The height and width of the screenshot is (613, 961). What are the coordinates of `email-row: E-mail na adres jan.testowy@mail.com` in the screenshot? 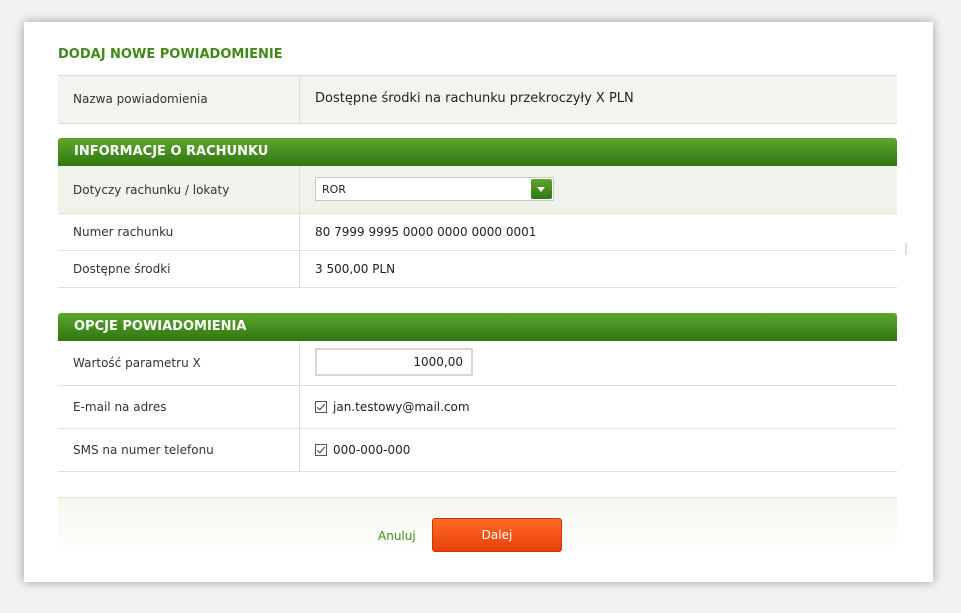 It's located at (477, 407).